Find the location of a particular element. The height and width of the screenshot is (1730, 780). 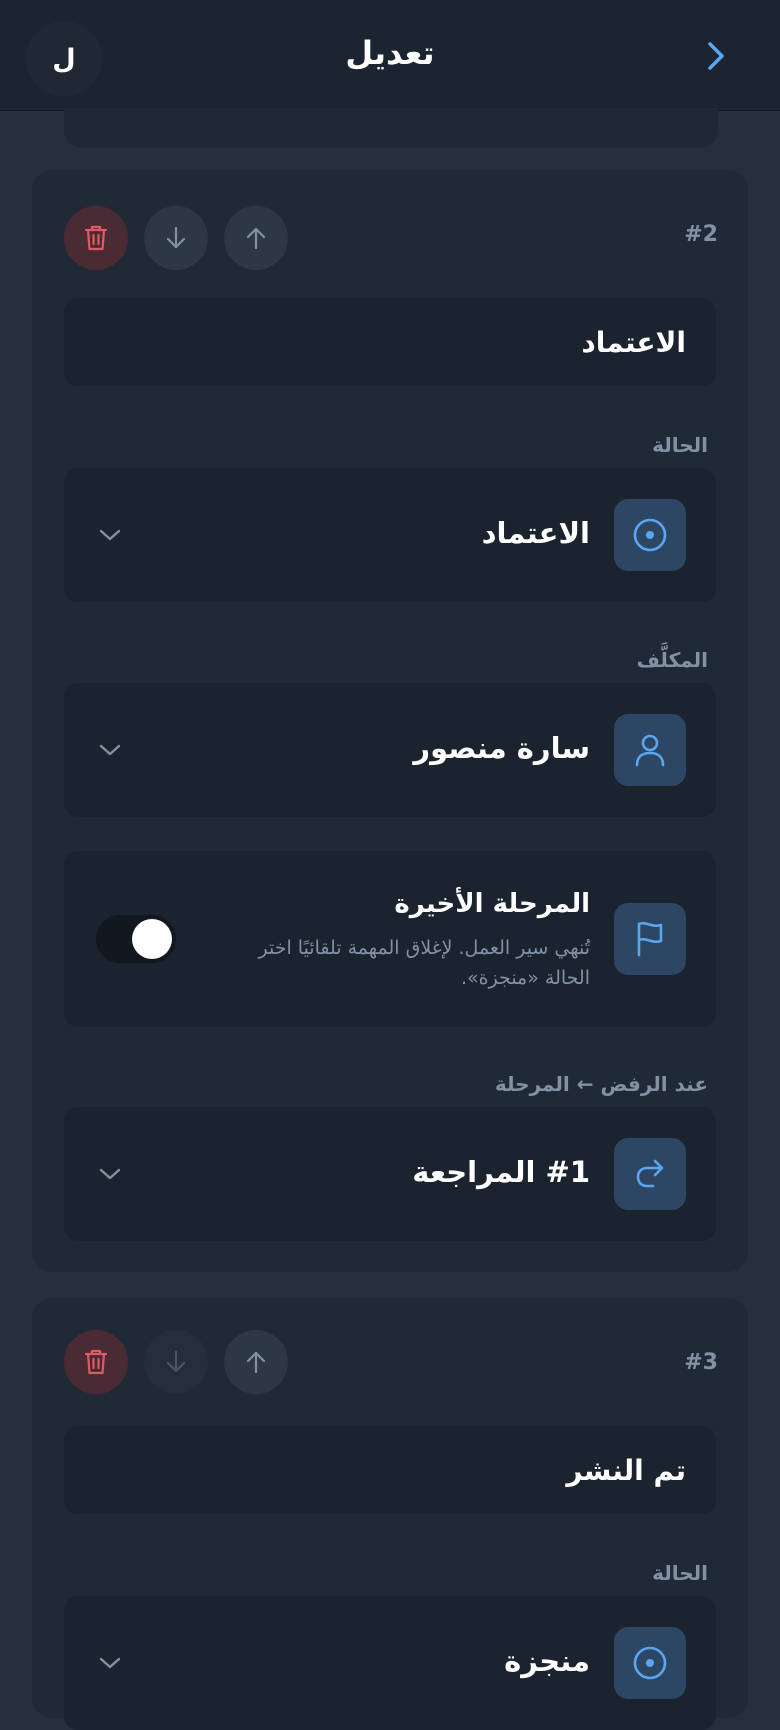

final-stage-toggle is located at coordinates (136, 939).